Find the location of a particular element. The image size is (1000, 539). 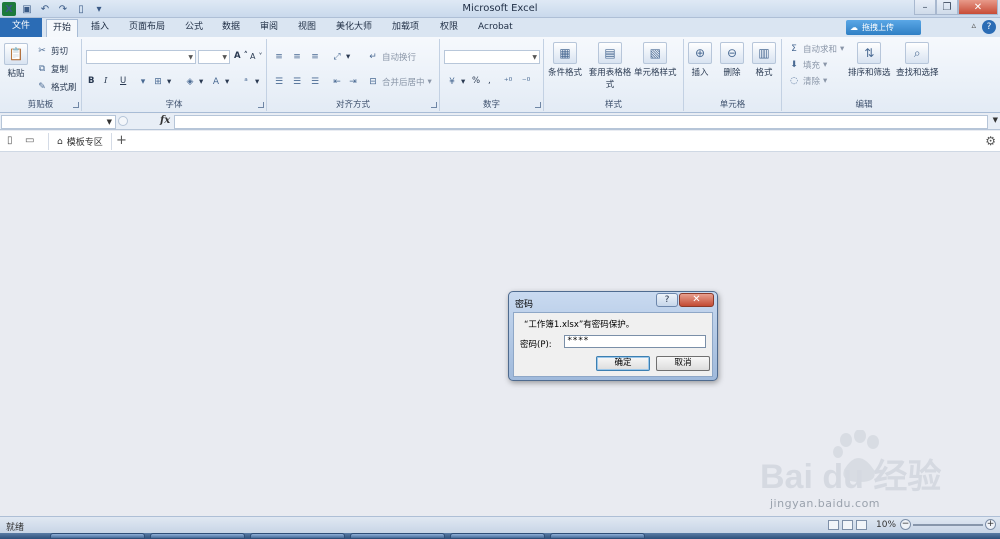

currency-button: ¥ ▾ is located at coordinates (455, 81).